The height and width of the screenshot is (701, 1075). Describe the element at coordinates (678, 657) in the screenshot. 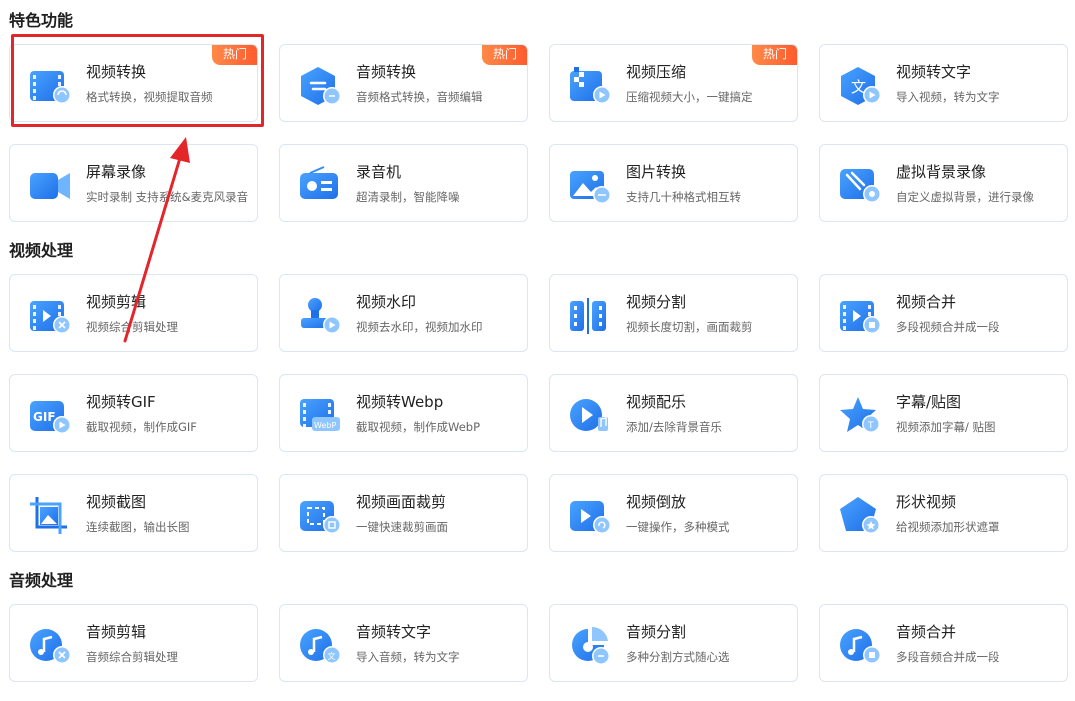

I see `tool-description: 多种分割方式随心选` at that location.